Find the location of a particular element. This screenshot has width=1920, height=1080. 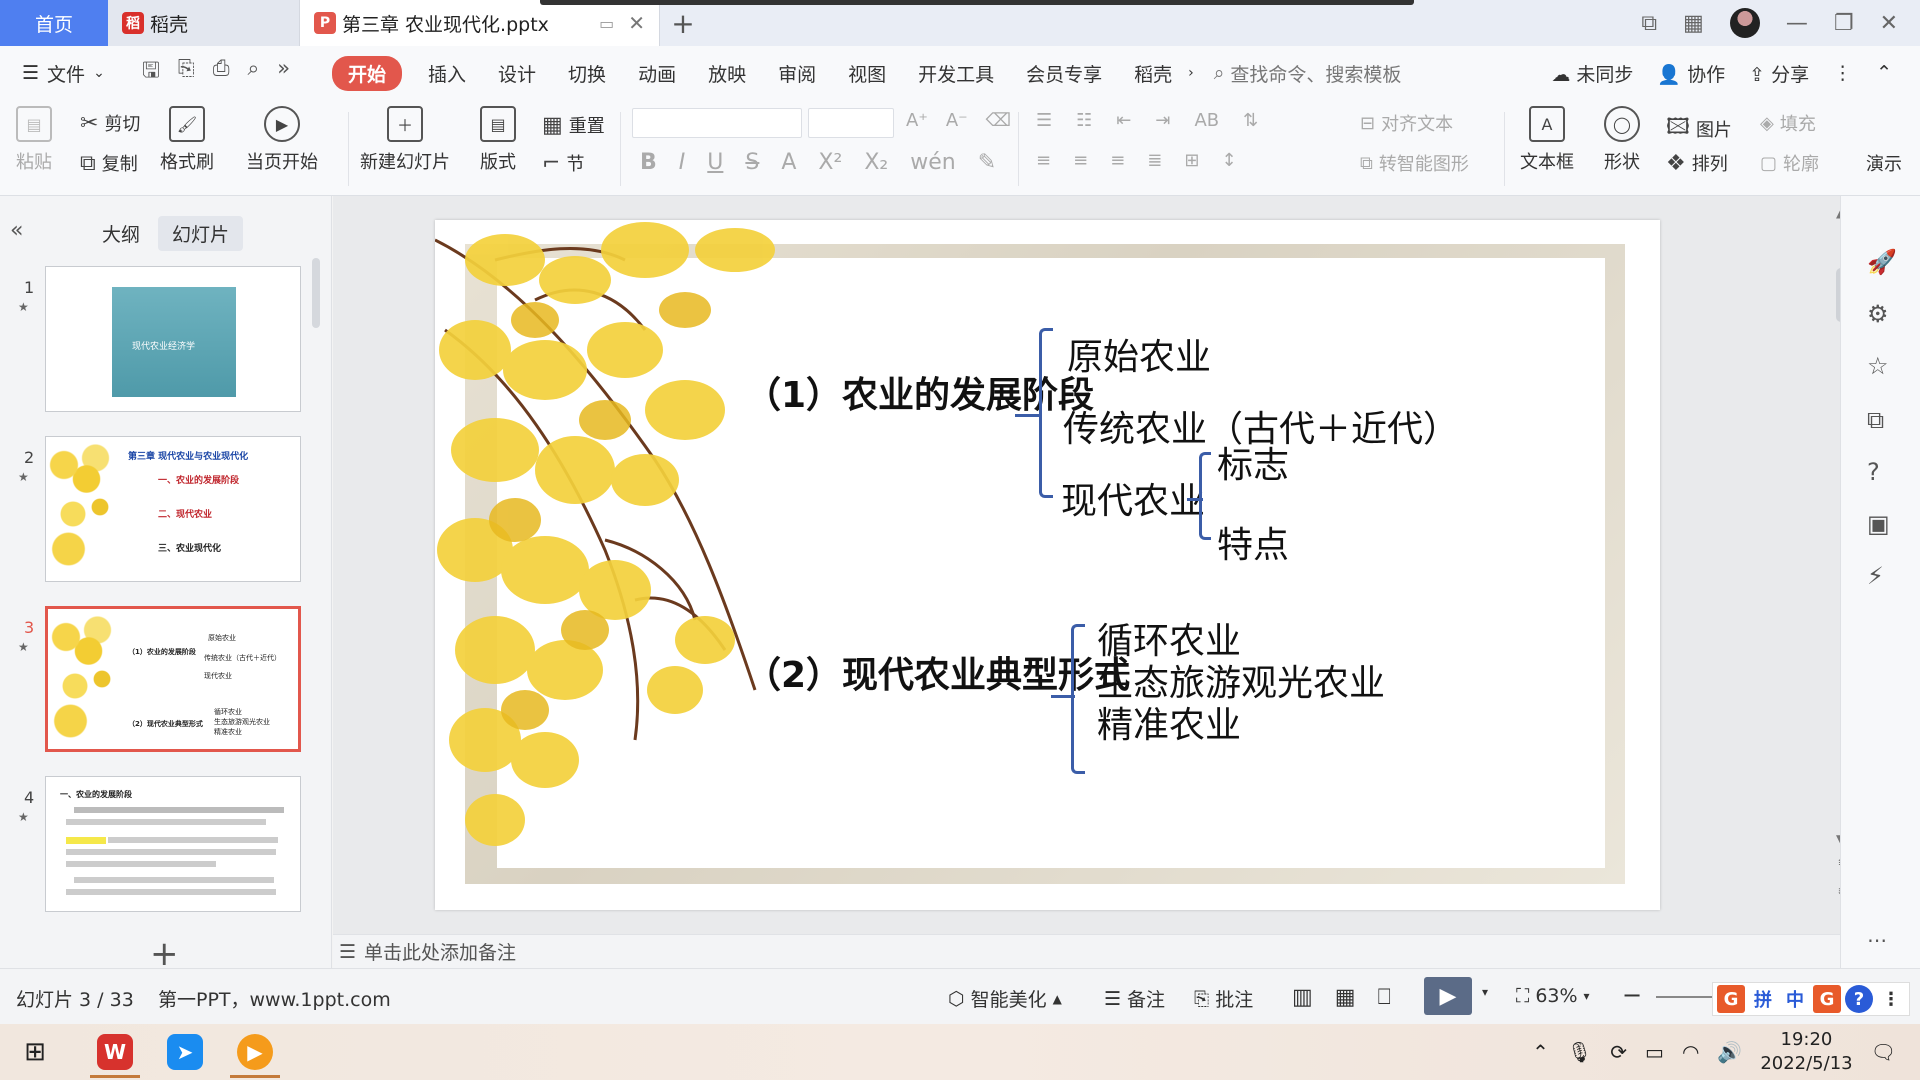

tab-slides: 幻灯片 is located at coordinates (201, 233).